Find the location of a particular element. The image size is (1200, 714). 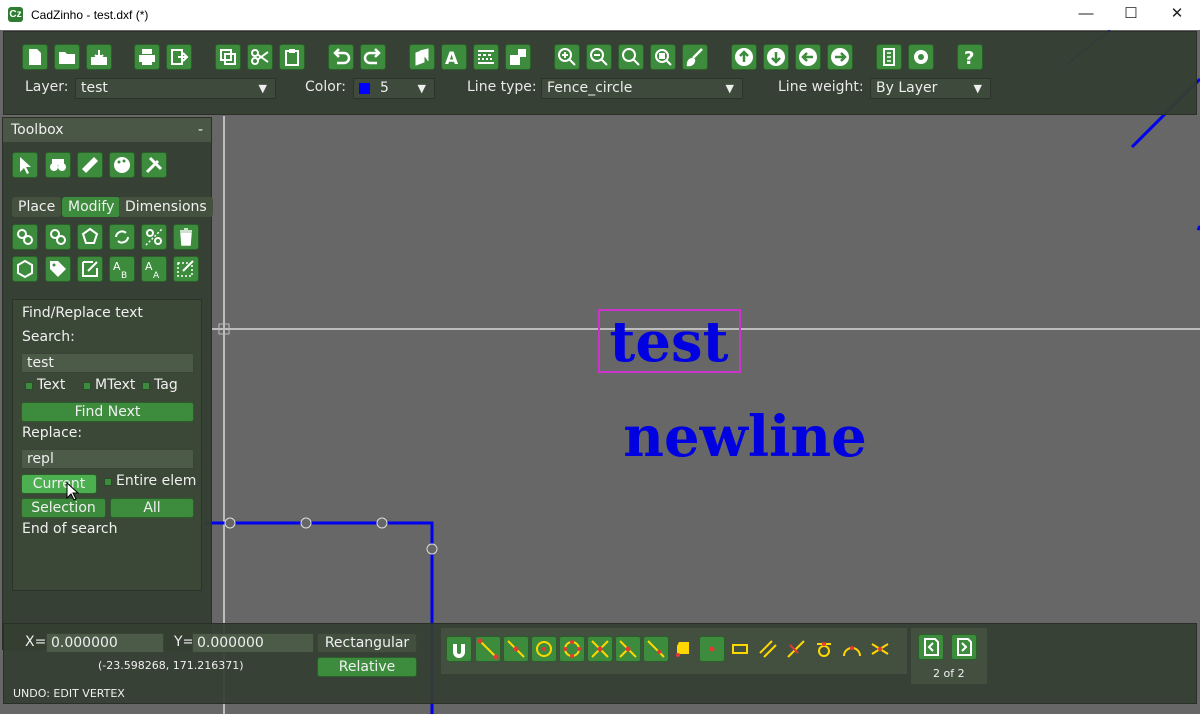

palette-icon is located at coordinates (122, 165).